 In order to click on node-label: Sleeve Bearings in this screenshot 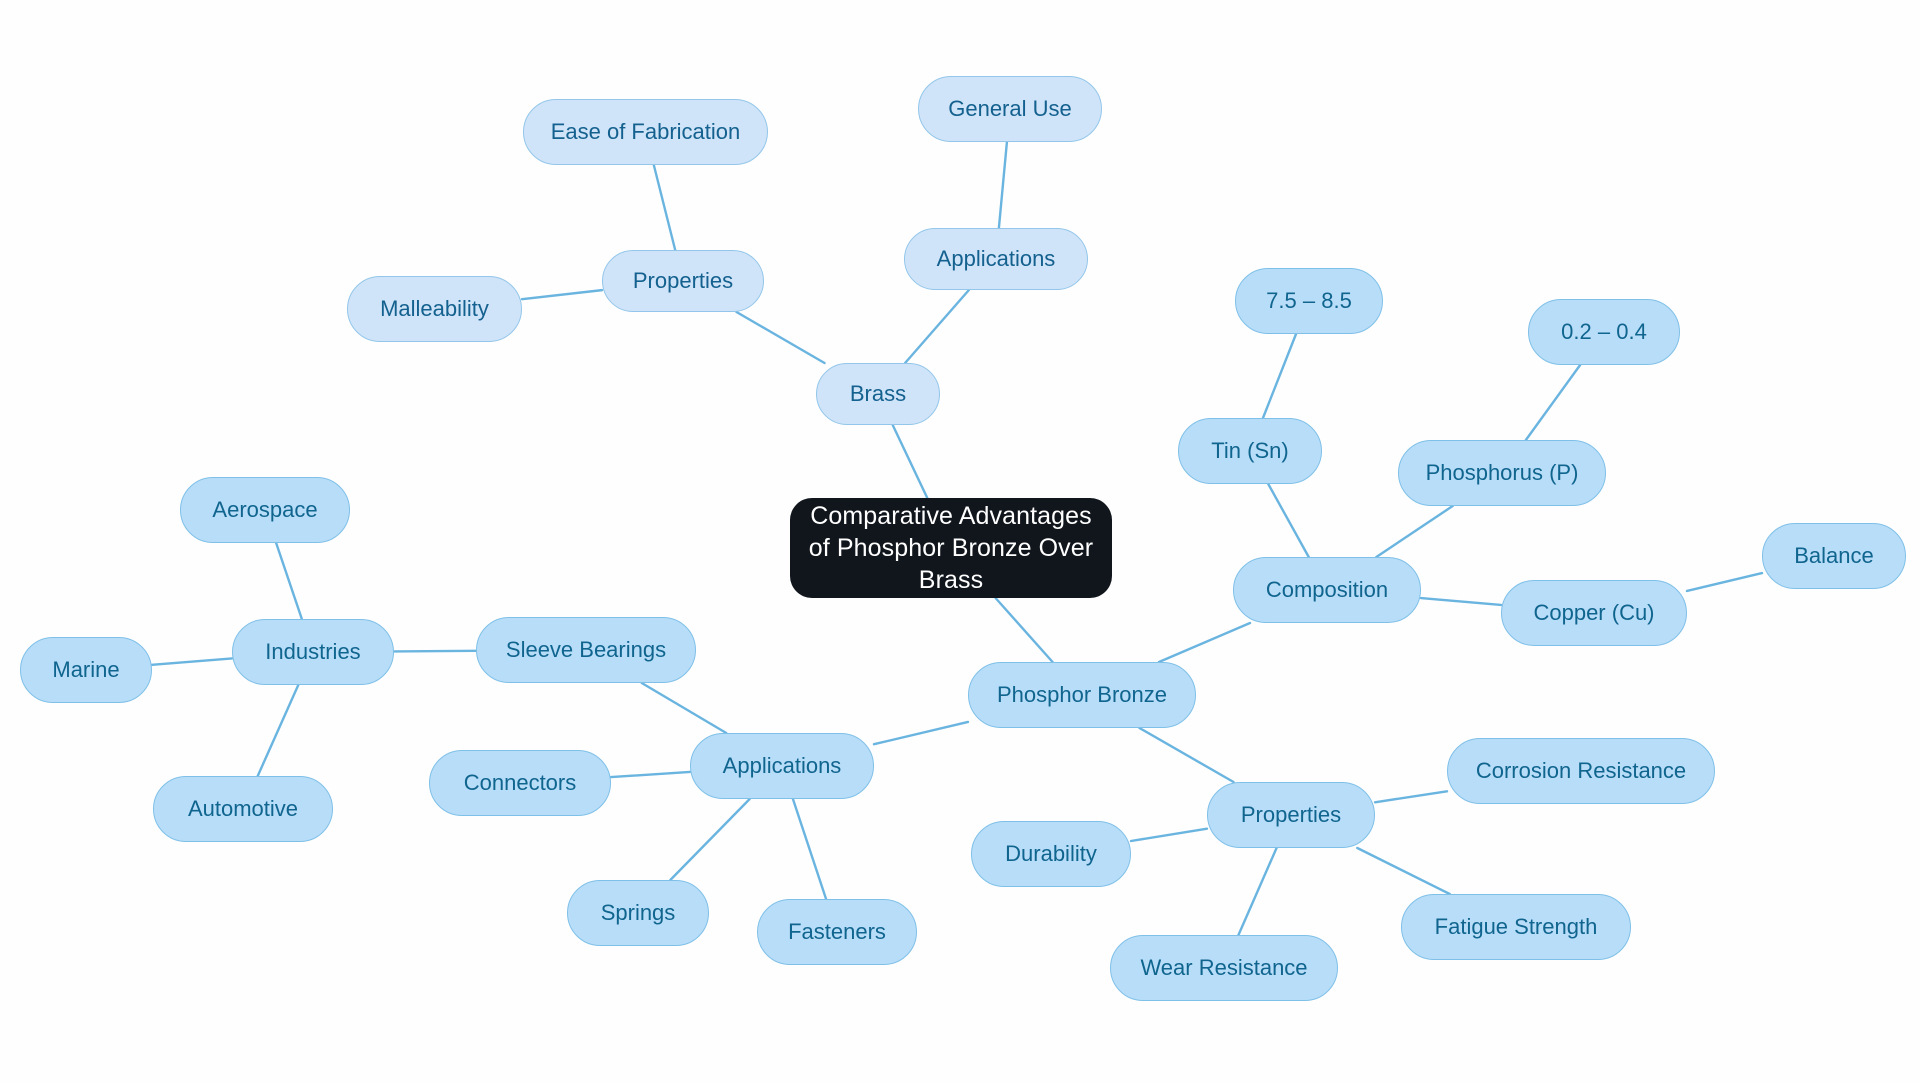, I will do `click(586, 649)`.